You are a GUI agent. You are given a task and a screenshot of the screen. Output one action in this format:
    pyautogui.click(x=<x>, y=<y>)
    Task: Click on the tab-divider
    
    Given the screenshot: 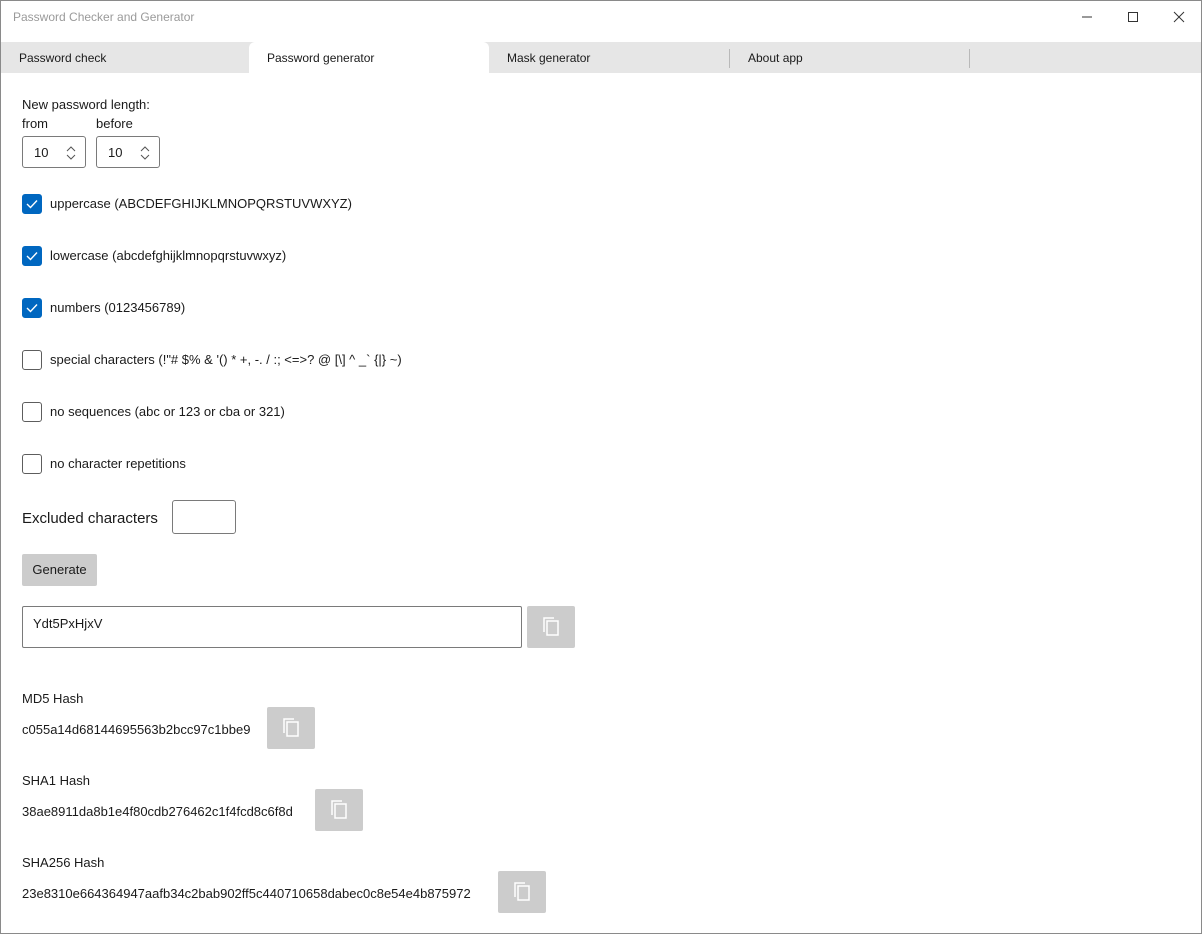 What is the action you would take?
    pyautogui.click(x=969, y=58)
    